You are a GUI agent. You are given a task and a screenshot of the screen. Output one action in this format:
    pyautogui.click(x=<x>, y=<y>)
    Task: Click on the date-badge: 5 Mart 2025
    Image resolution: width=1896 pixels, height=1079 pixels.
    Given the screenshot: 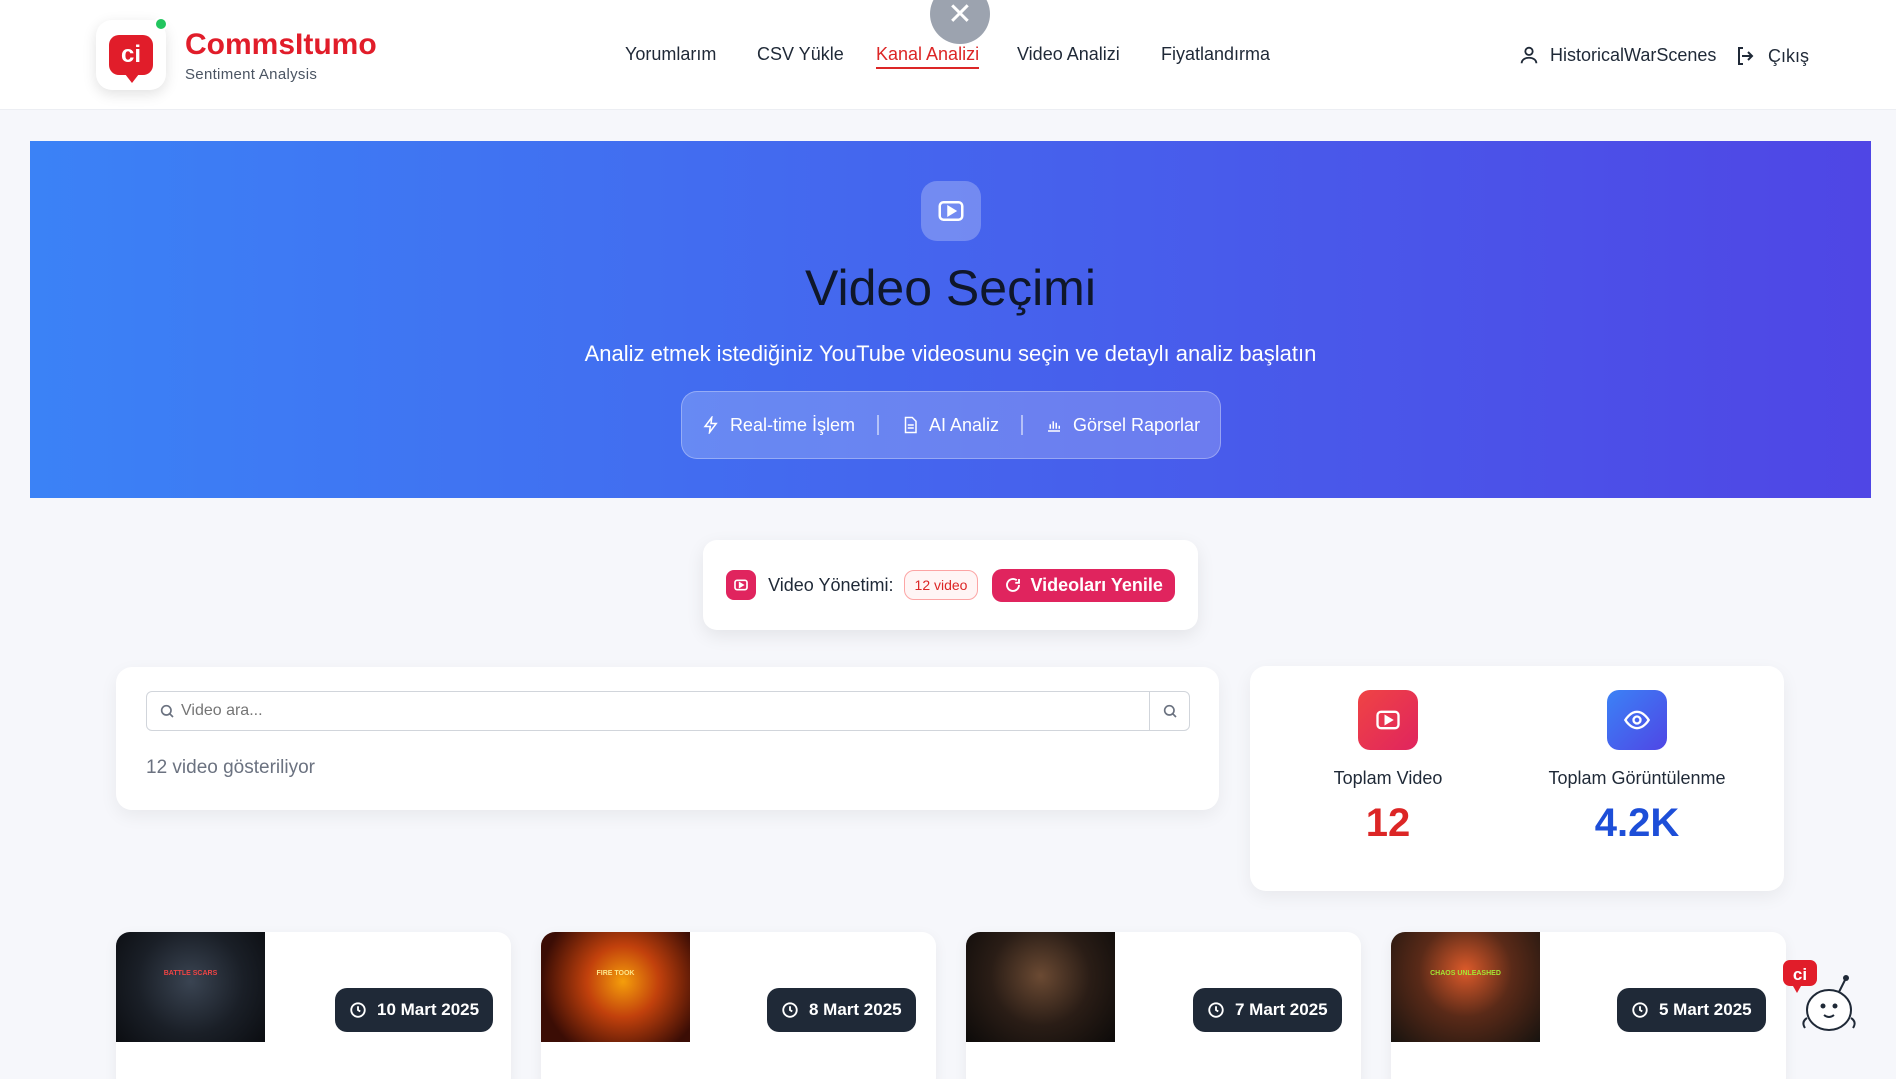 What is the action you would take?
    pyautogui.click(x=1691, y=1010)
    